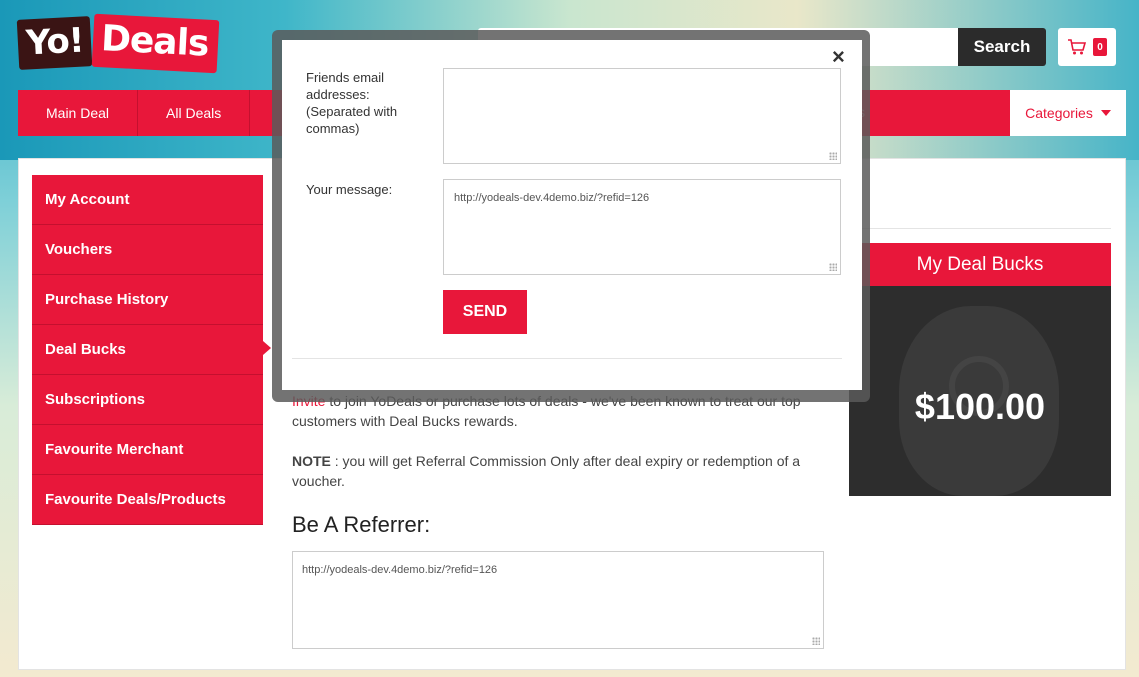 This screenshot has width=1139, height=677. What do you see at coordinates (1100, 47) in the screenshot?
I see `cart-count-badge: 0` at bounding box center [1100, 47].